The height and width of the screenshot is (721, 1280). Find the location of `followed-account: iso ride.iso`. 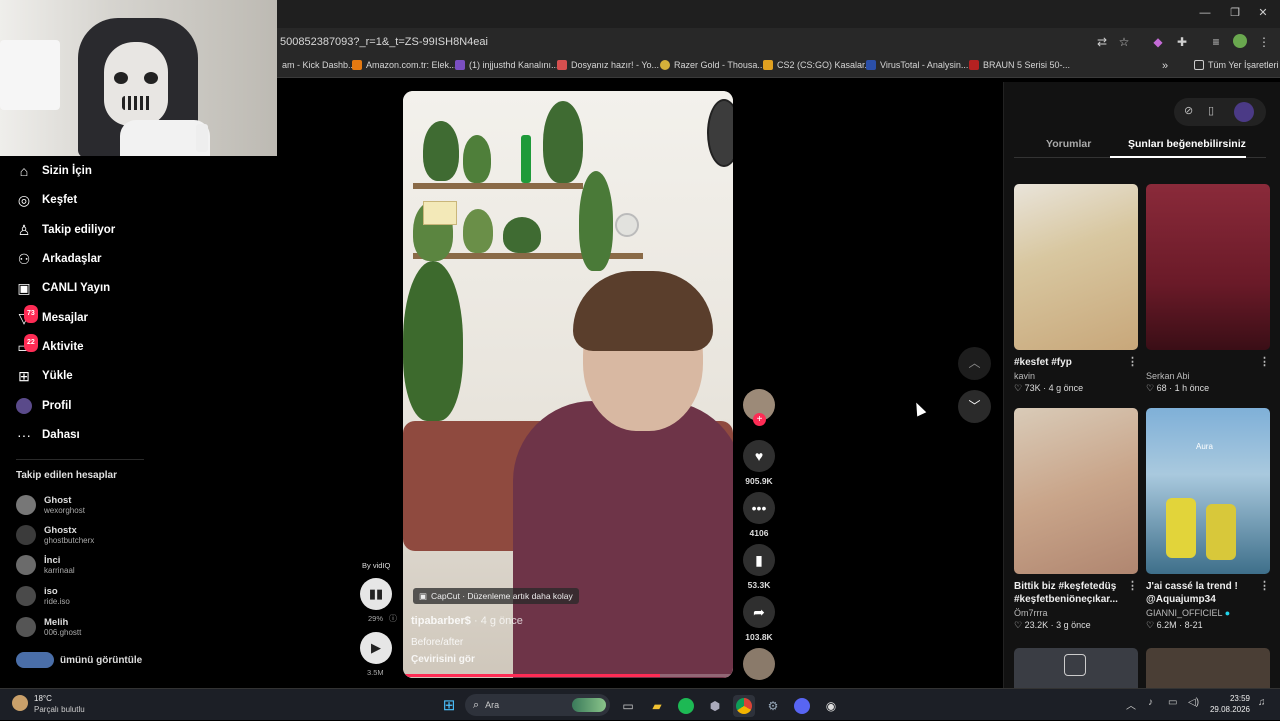

followed-account: iso ride.iso is located at coordinates (43, 596).